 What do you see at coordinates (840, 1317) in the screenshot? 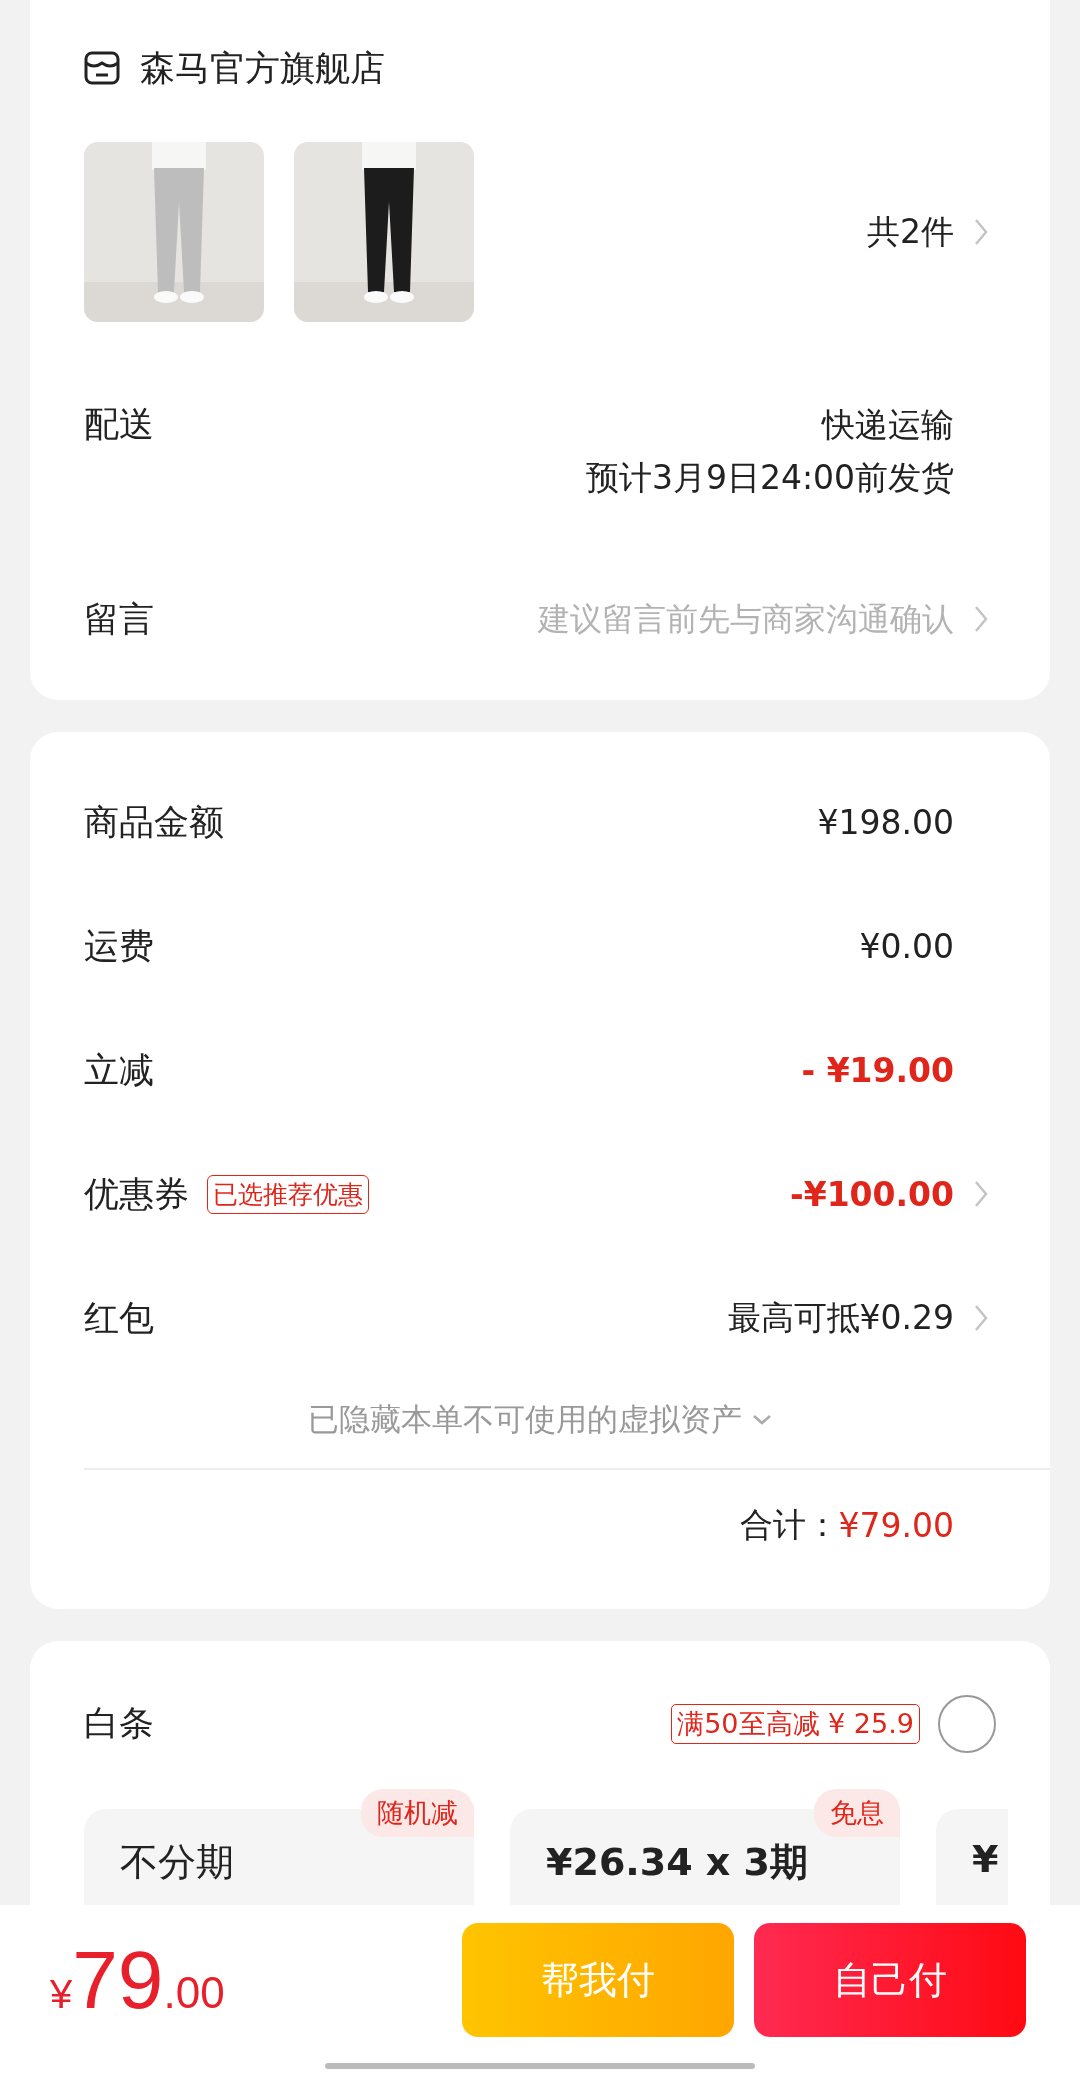
I see `cost-value: 最高可抵¥0.29` at bounding box center [840, 1317].